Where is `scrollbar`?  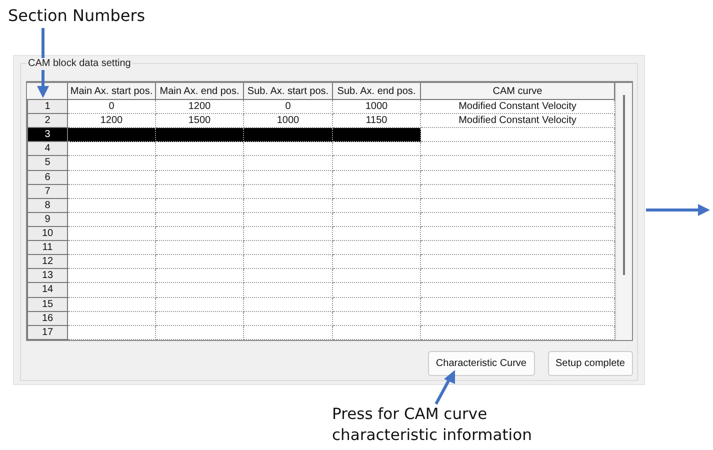 scrollbar is located at coordinates (623, 211).